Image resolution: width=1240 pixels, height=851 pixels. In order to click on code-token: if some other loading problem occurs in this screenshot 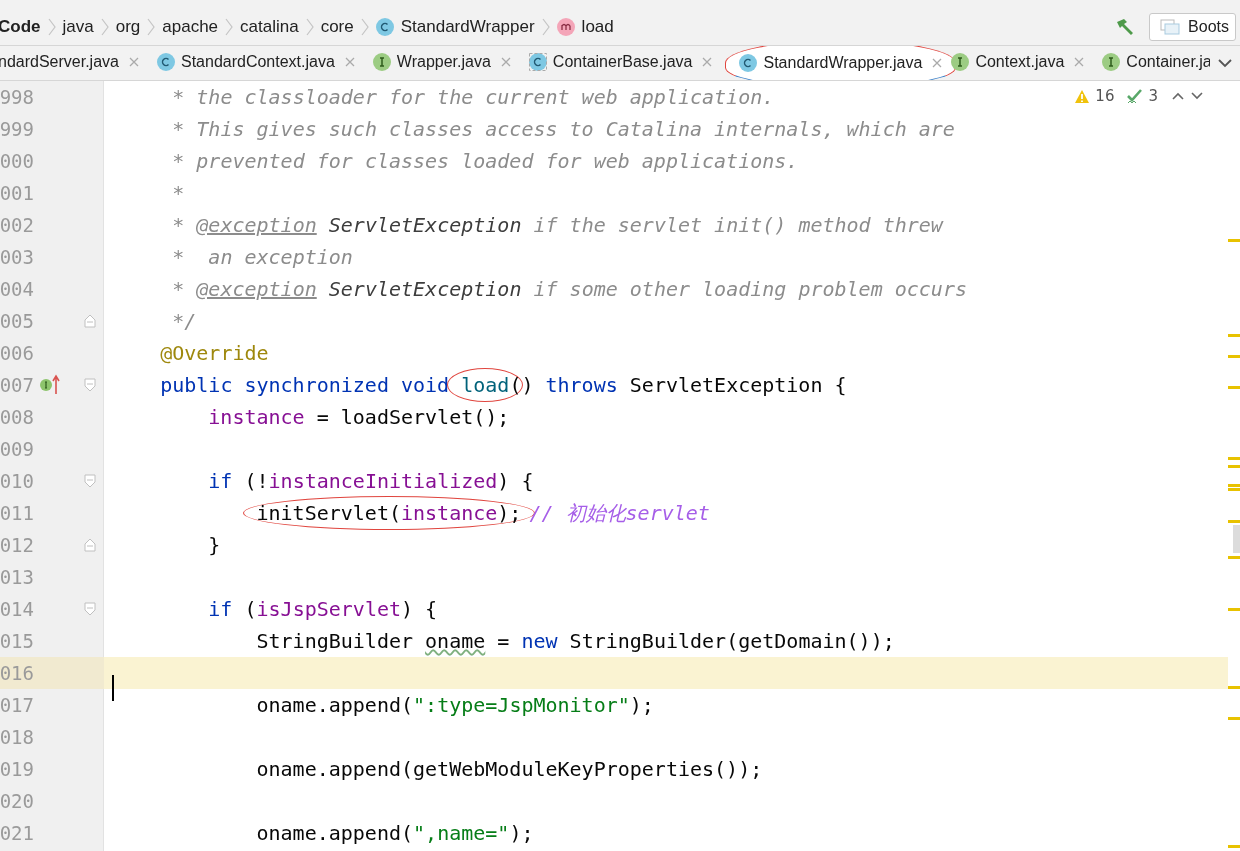, I will do `click(750, 289)`.